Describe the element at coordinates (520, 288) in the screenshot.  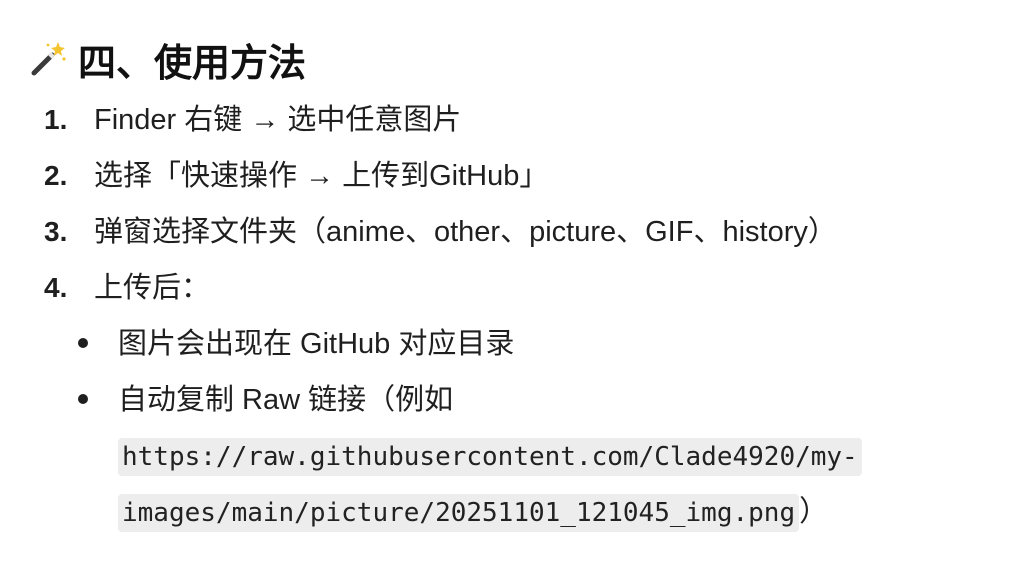
I see `list-item: 4. 上传后：` at that location.